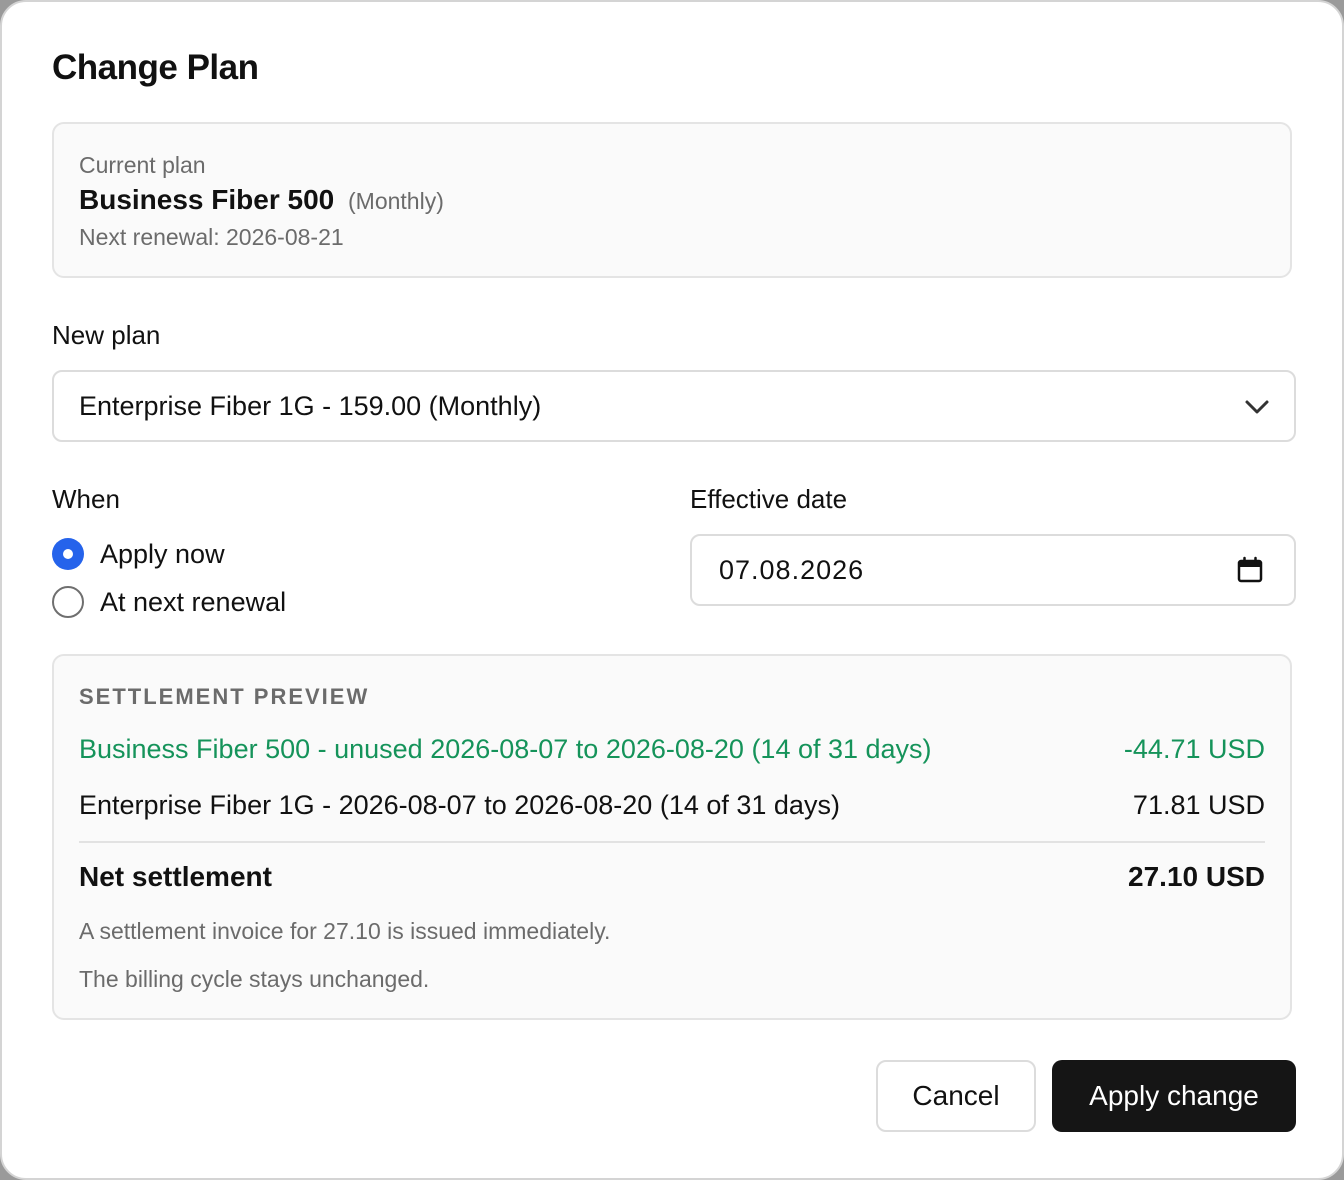 This screenshot has height=1180, width=1344. Describe the element at coordinates (1257, 407) in the screenshot. I see `chevron-down-icon` at that location.